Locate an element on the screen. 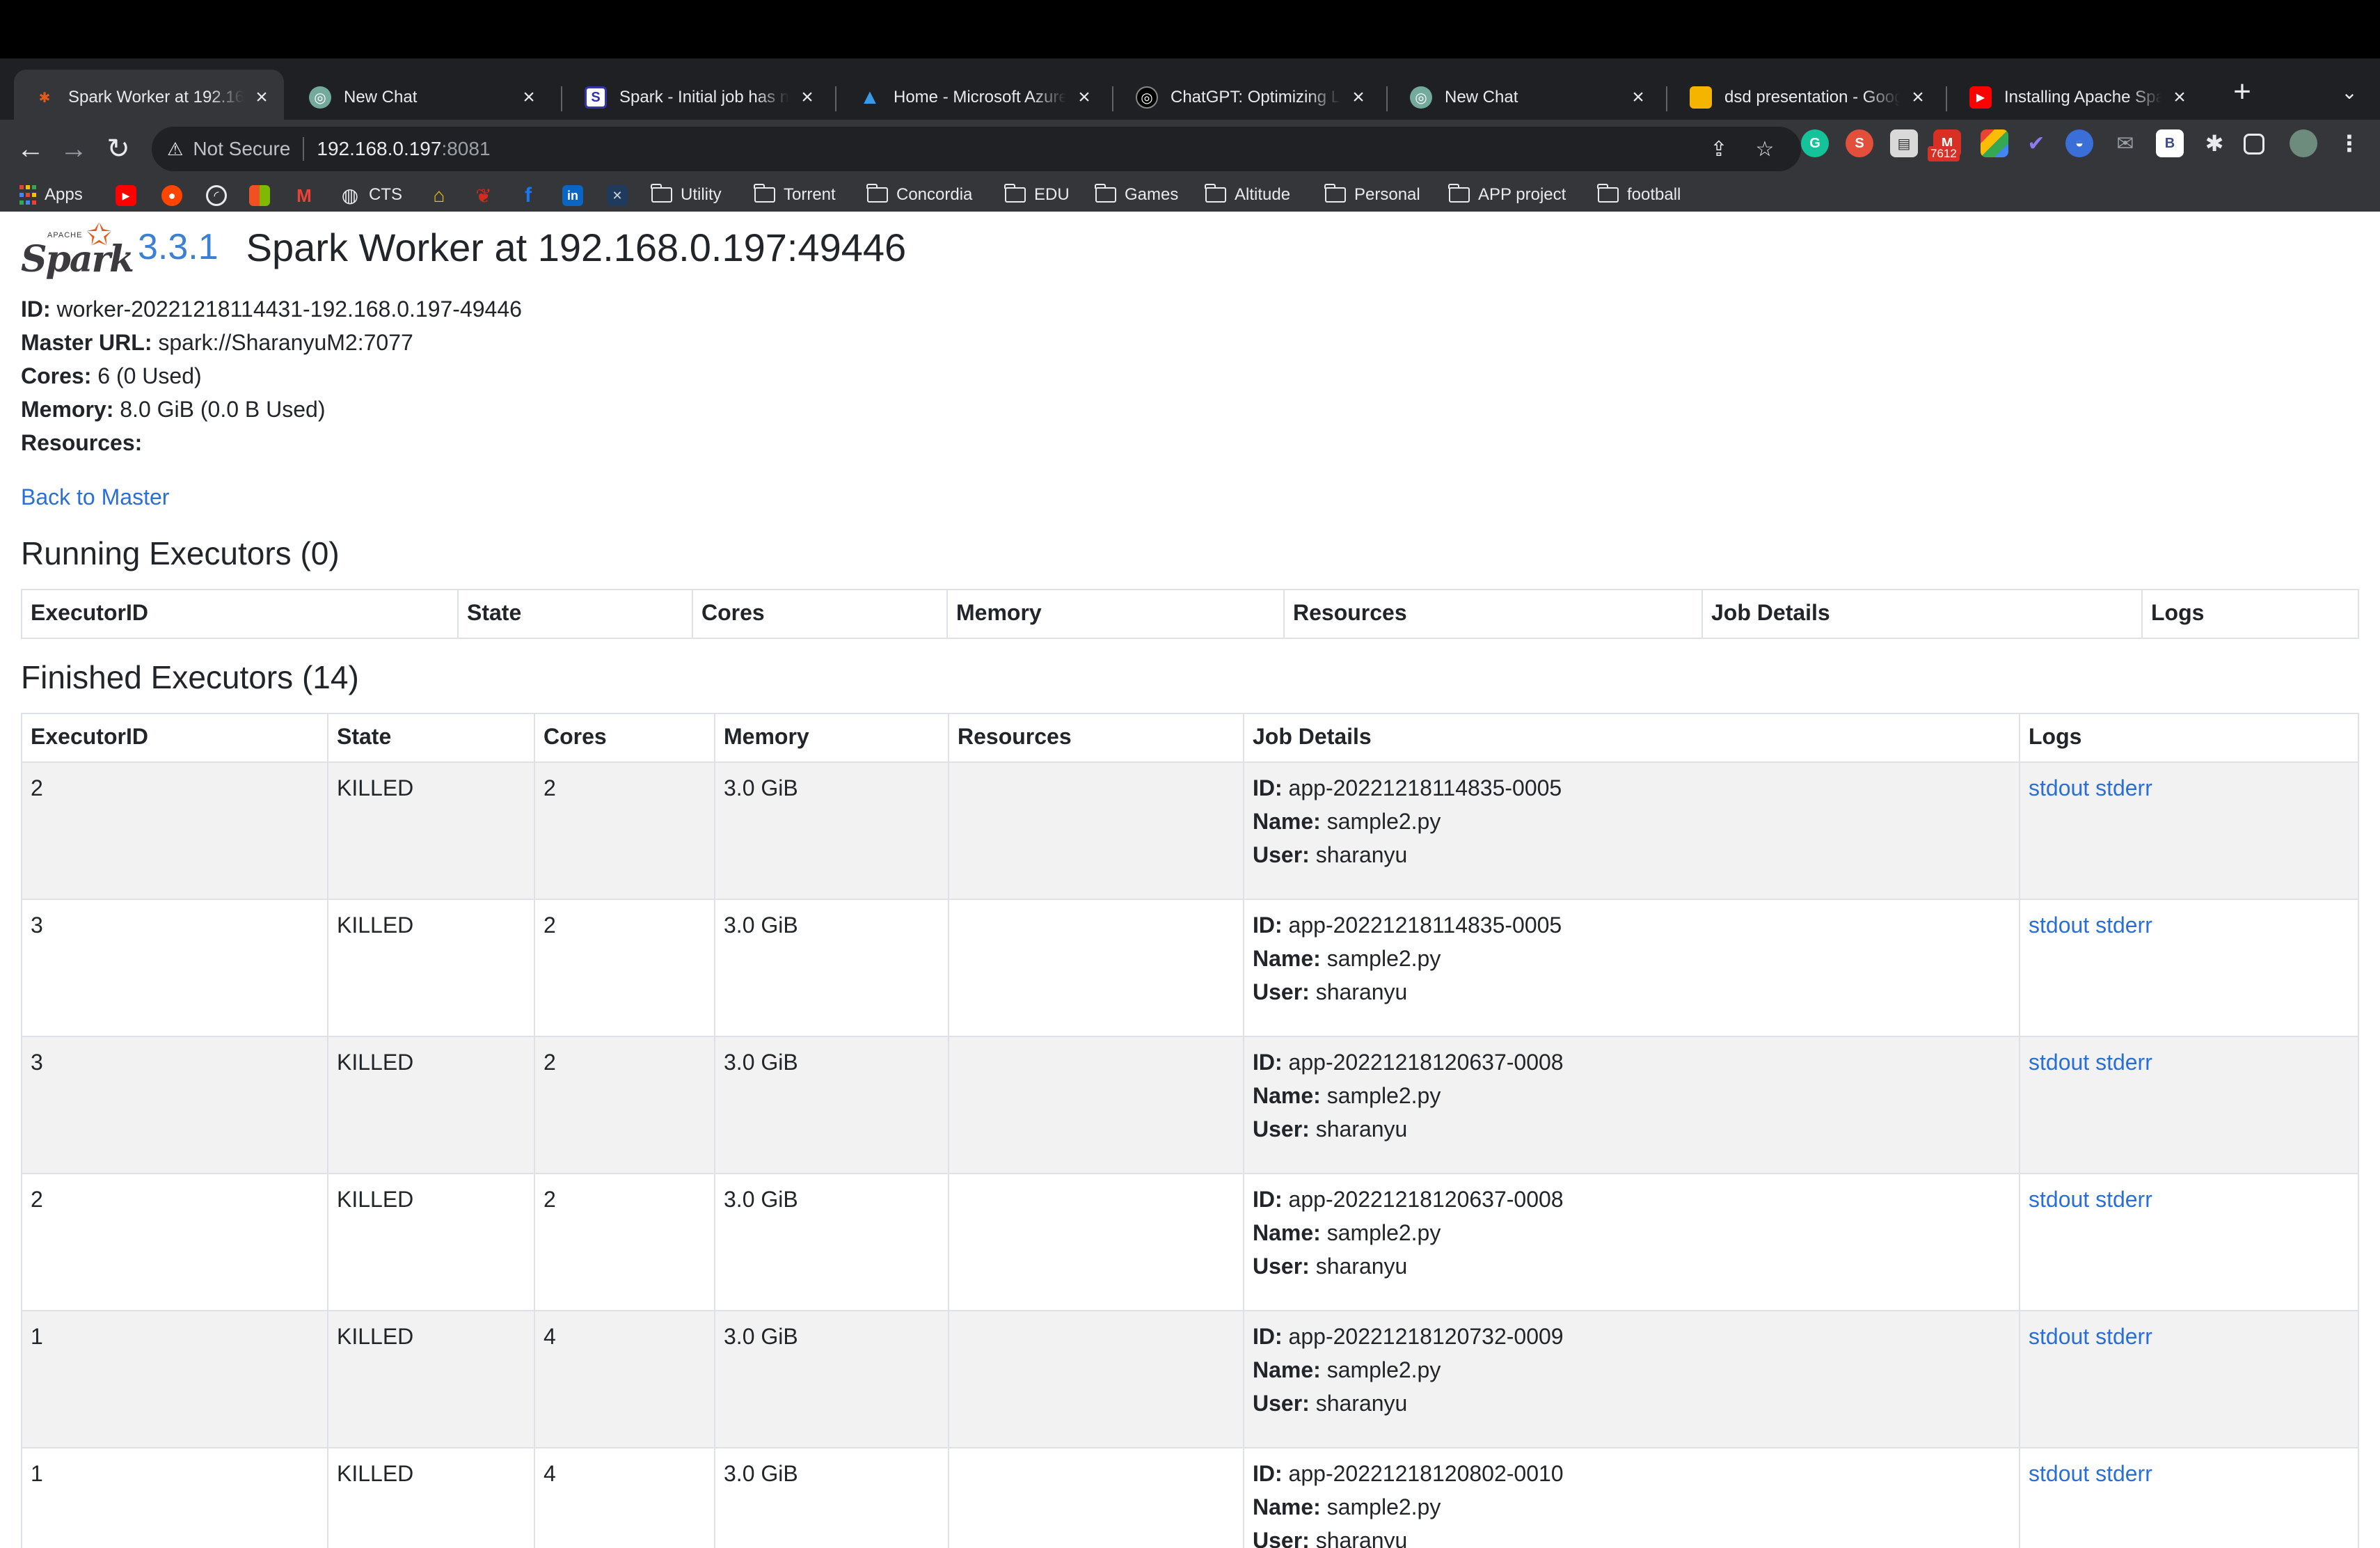 This screenshot has height=1548, width=2380. new-tab-icon: + is located at coordinates (2242, 92).